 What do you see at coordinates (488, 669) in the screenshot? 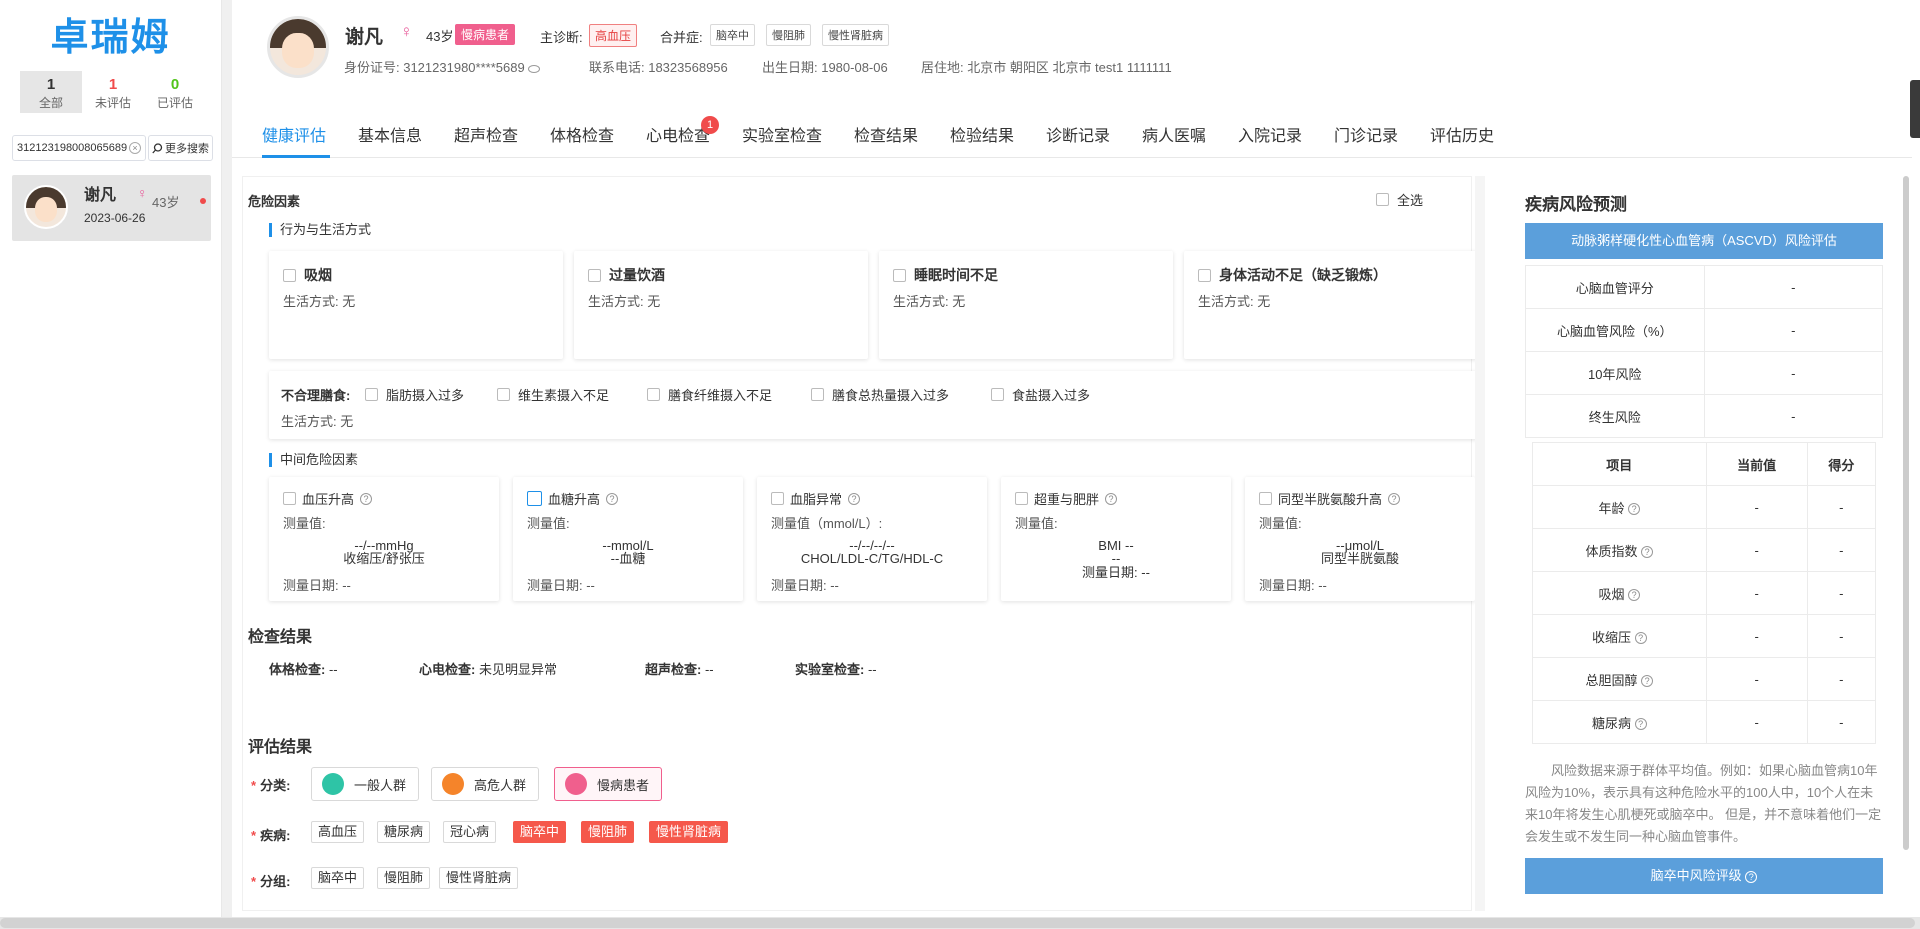
I see `exam-item: 心电检查: 未见明显异常` at bounding box center [488, 669].